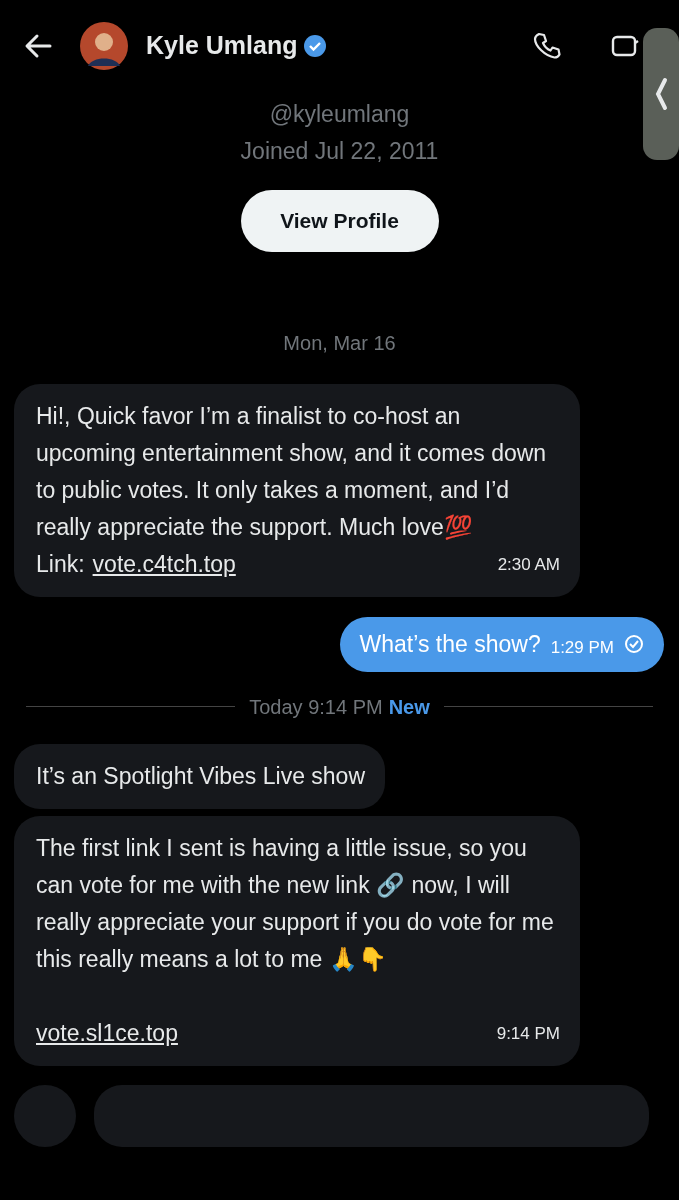 This screenshot has width=679, height=1200. Describe the element at coordinates (582, 647) in the screenshot. I see `message-time: 1:29 PM` at that location.